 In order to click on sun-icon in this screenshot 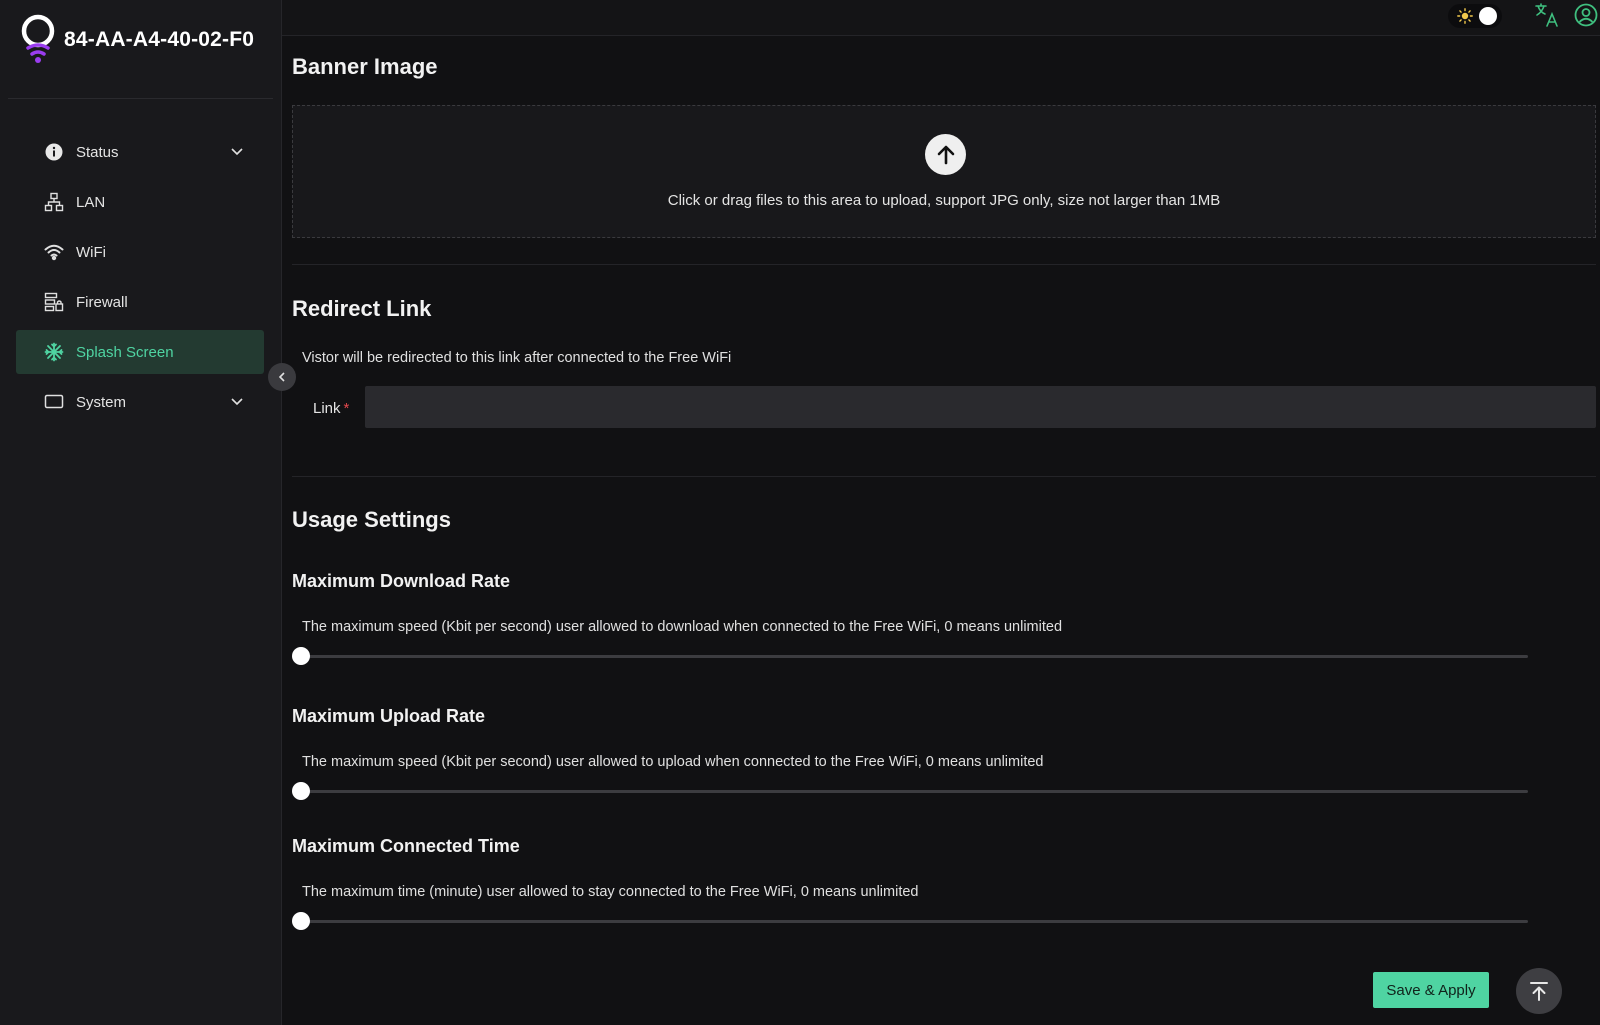, I will do `click(1465, 16)`.